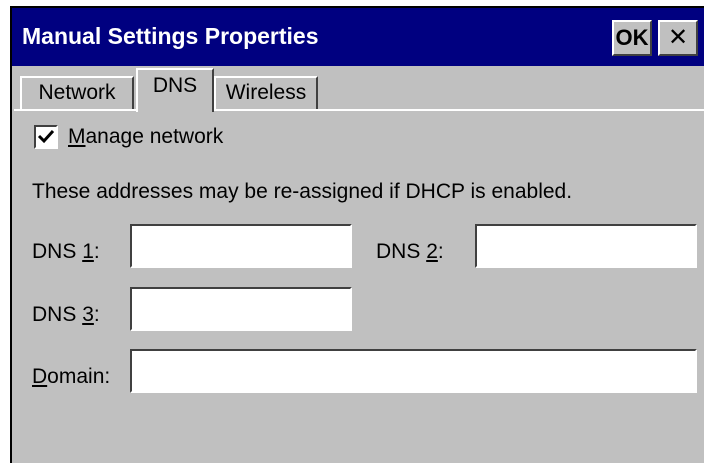 The image size is (704, 463). Describe the element at coordinates (71, 376) in the screenshot. I see `domain-label: Domain:` at that location.